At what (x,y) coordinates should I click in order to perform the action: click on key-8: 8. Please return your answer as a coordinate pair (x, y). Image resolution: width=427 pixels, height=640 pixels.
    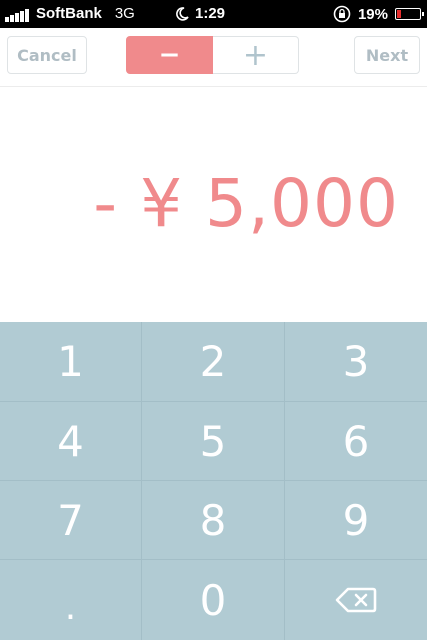
    Looking at the image, I should click on (213, 520).